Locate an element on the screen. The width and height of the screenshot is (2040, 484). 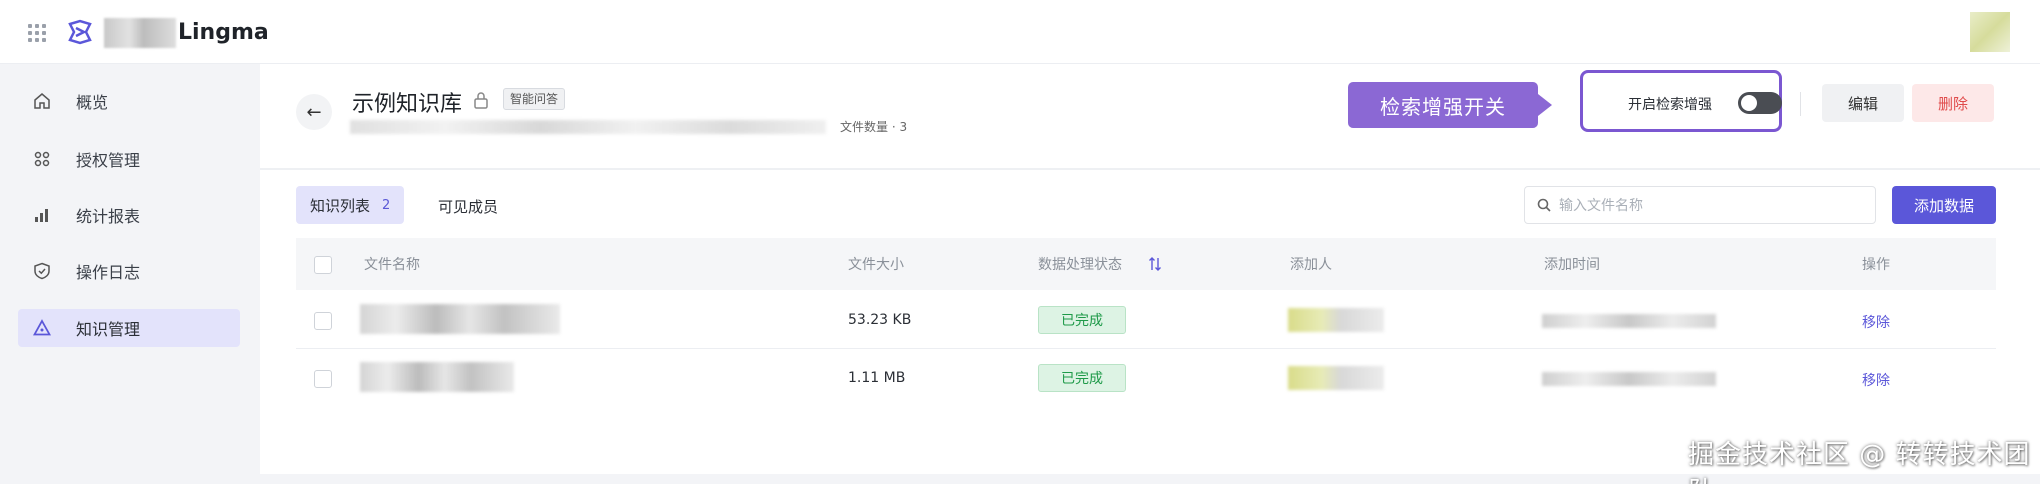
page-title: 示例知识库 is located at coordinates (407, 104).